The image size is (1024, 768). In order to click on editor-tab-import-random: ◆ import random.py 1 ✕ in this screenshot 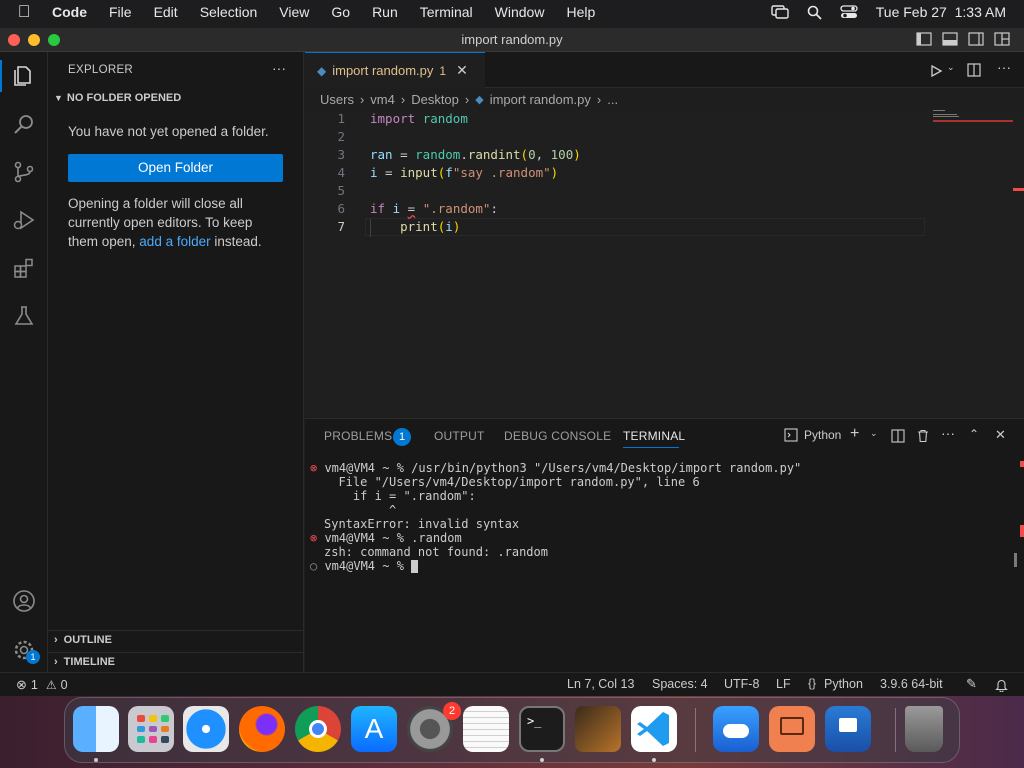, I will do `click(395, 70)`.